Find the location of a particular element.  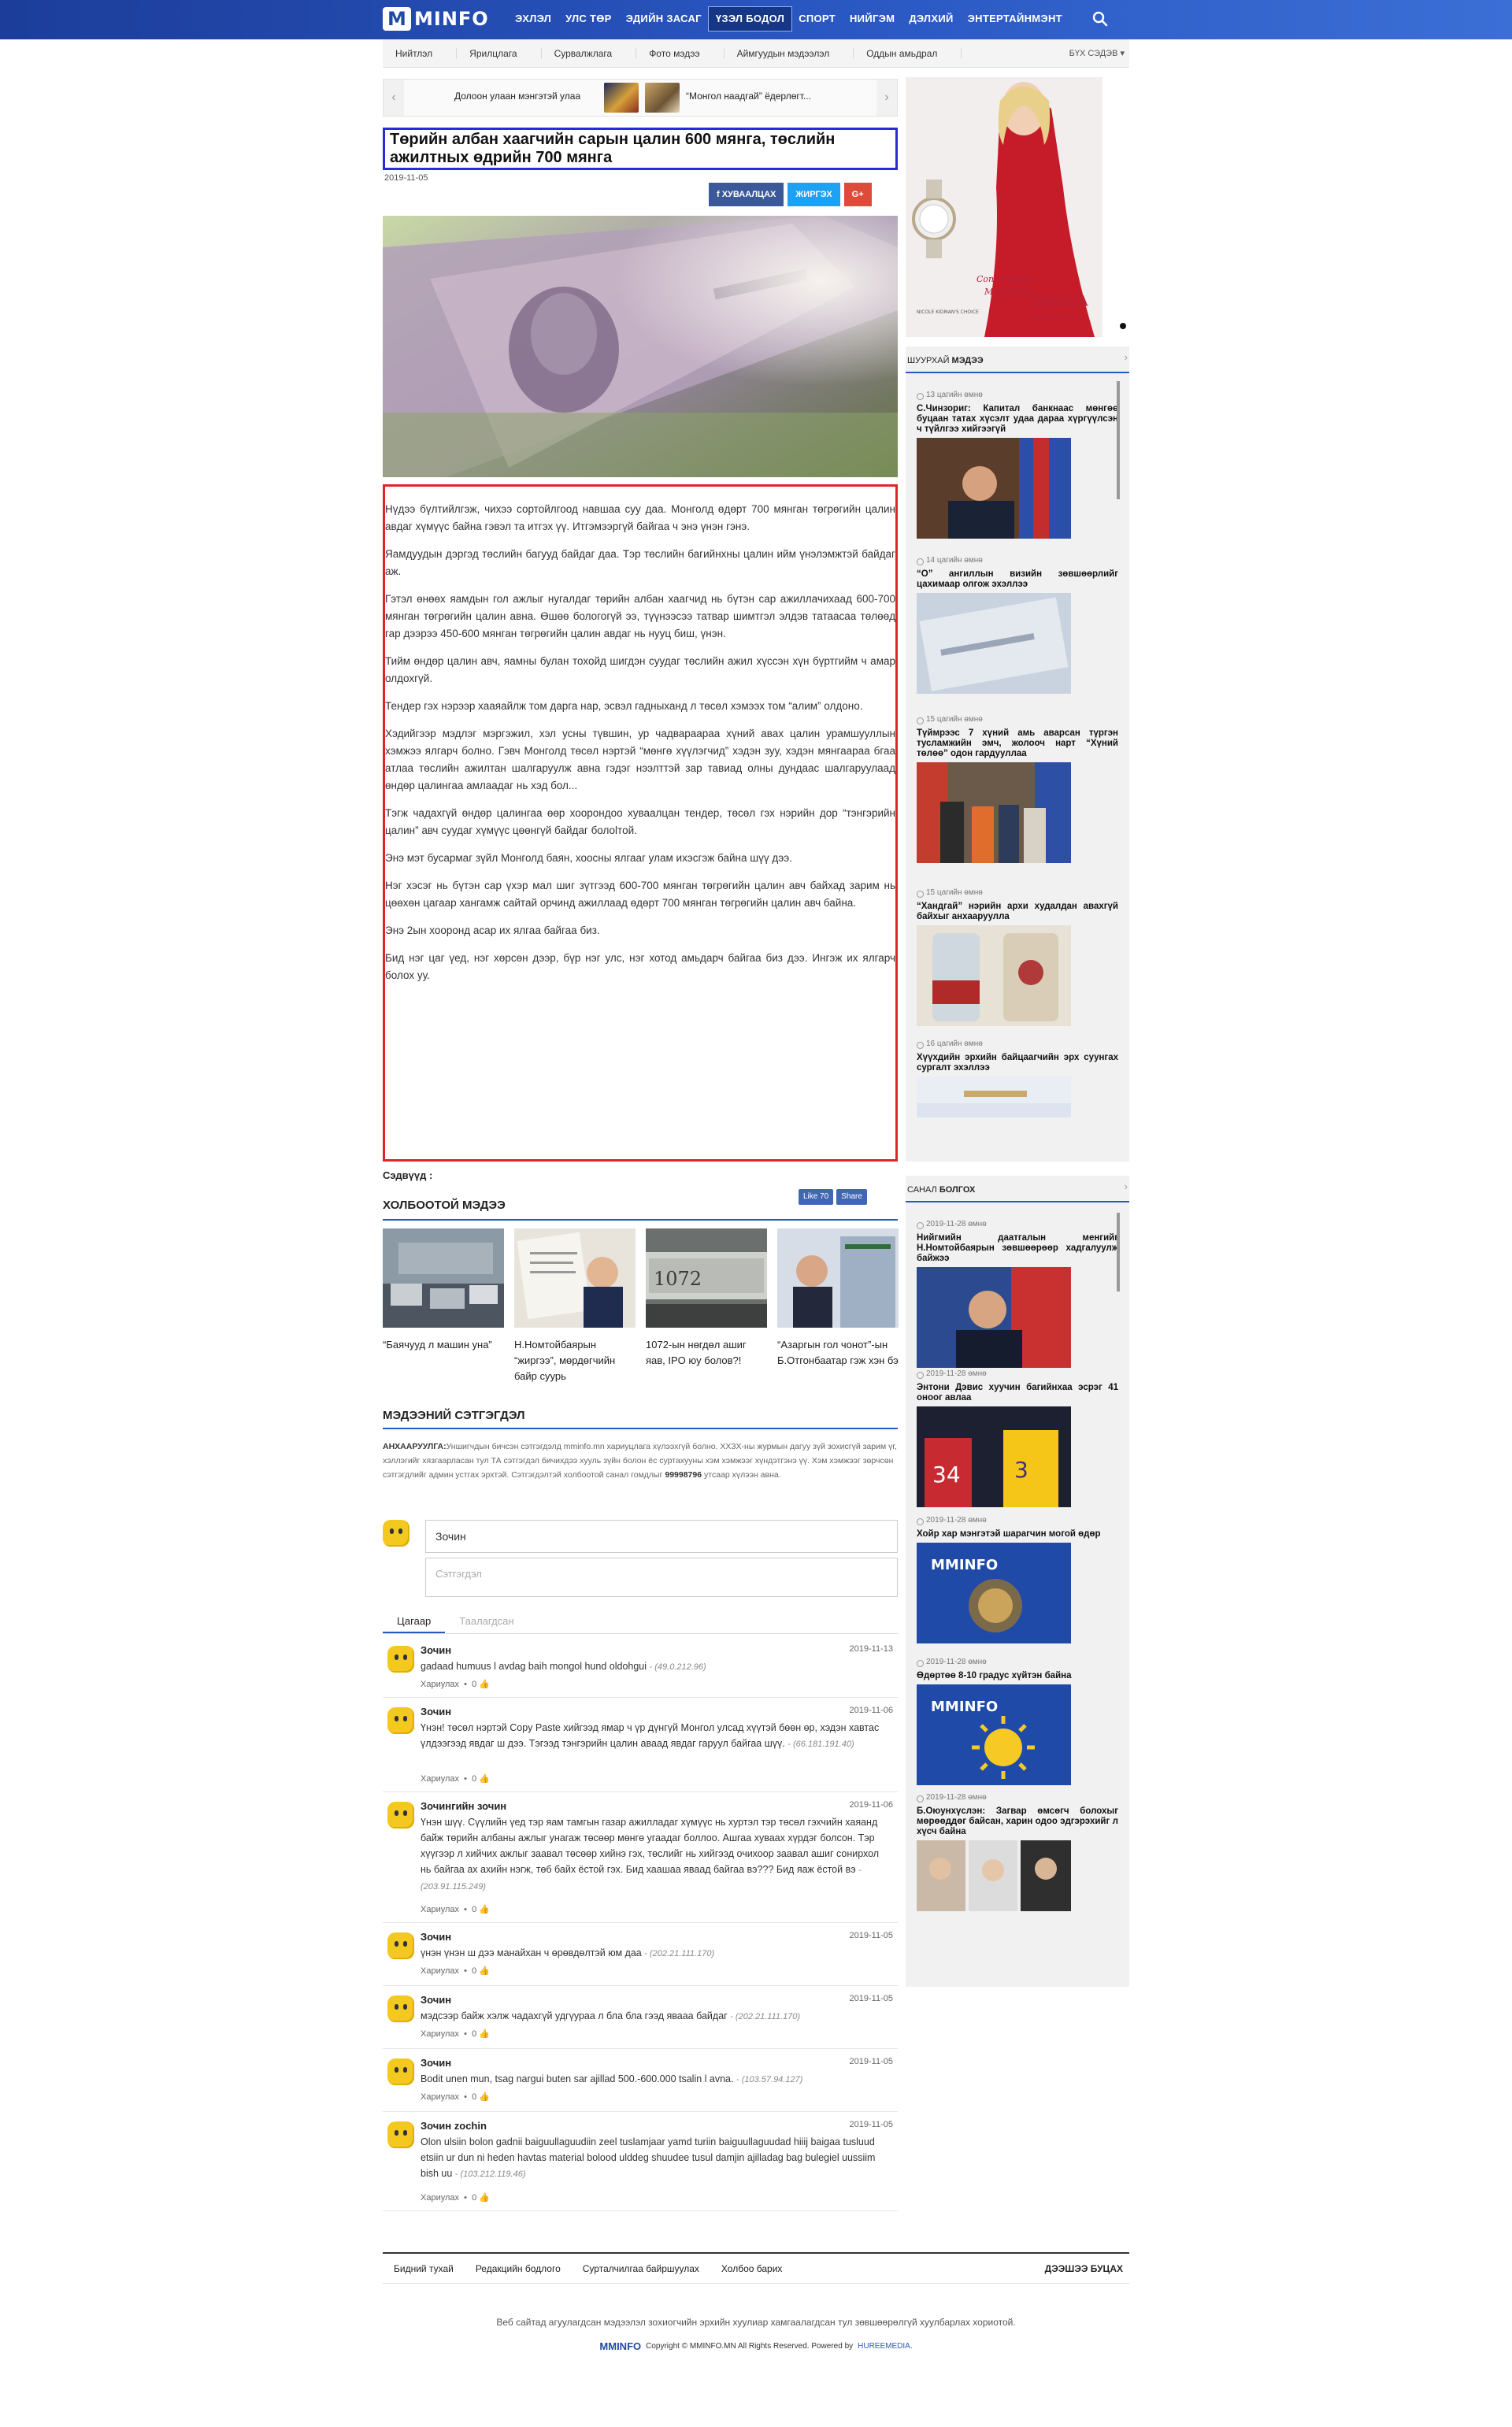

ticker-next-button: › is located at coordinates (886, 98).